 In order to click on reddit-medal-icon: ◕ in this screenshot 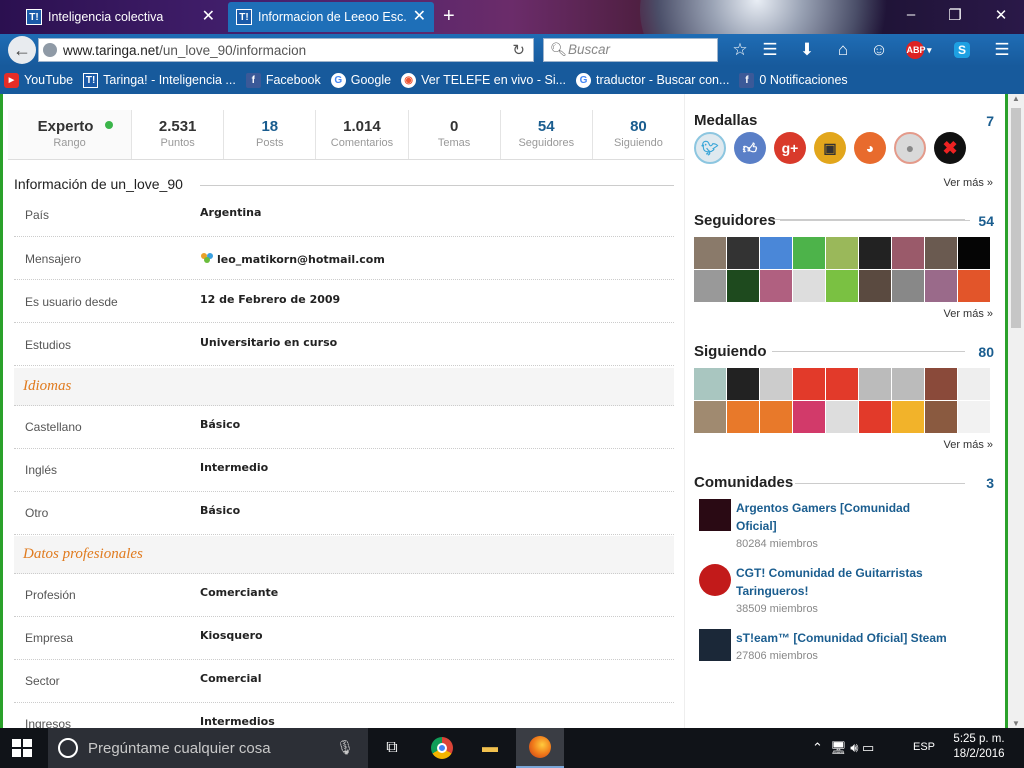, I will do `click(870, 148)`.